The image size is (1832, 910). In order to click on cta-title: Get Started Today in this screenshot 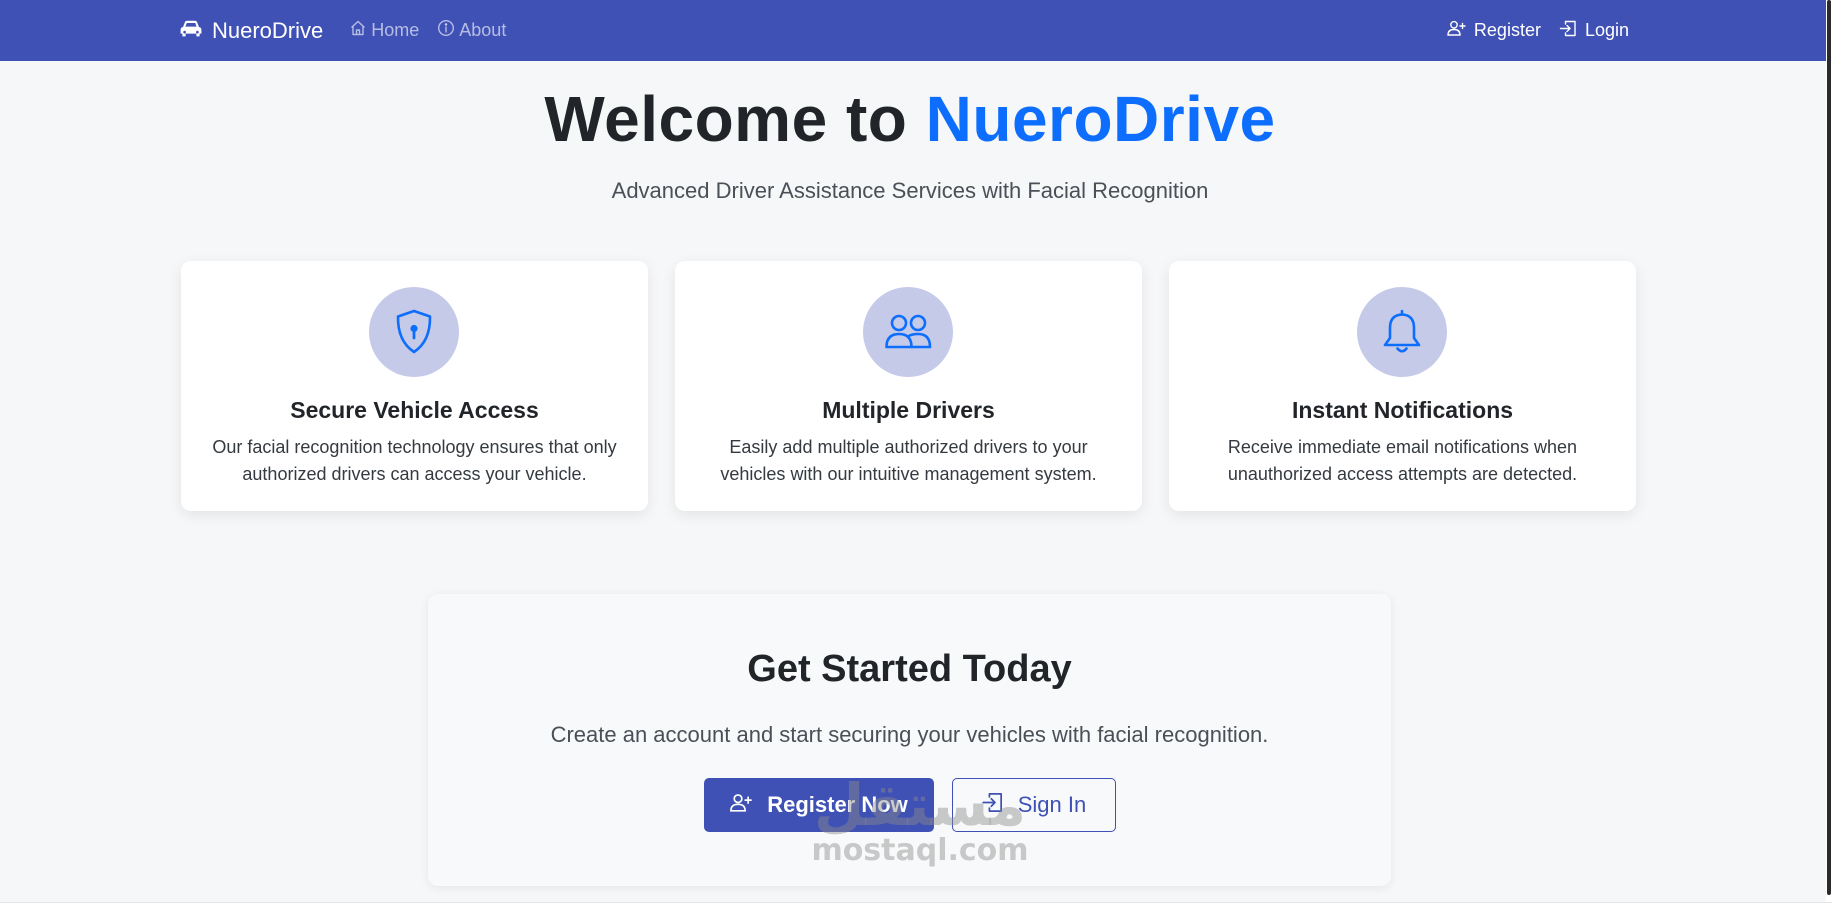, I will do `click(909, 669)`.